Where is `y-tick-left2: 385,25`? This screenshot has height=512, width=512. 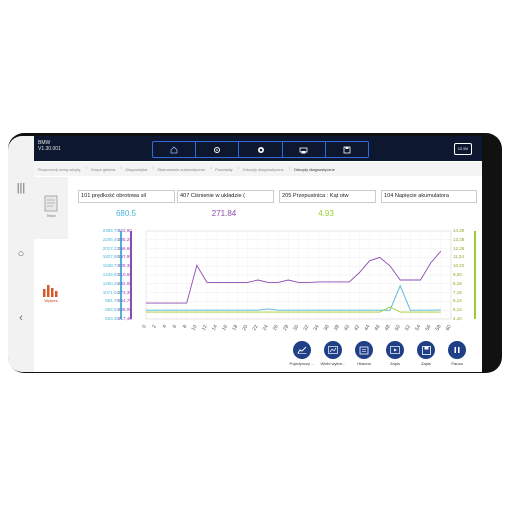
y-tick-left2: 385,25 is located at coordinates (125, 239).